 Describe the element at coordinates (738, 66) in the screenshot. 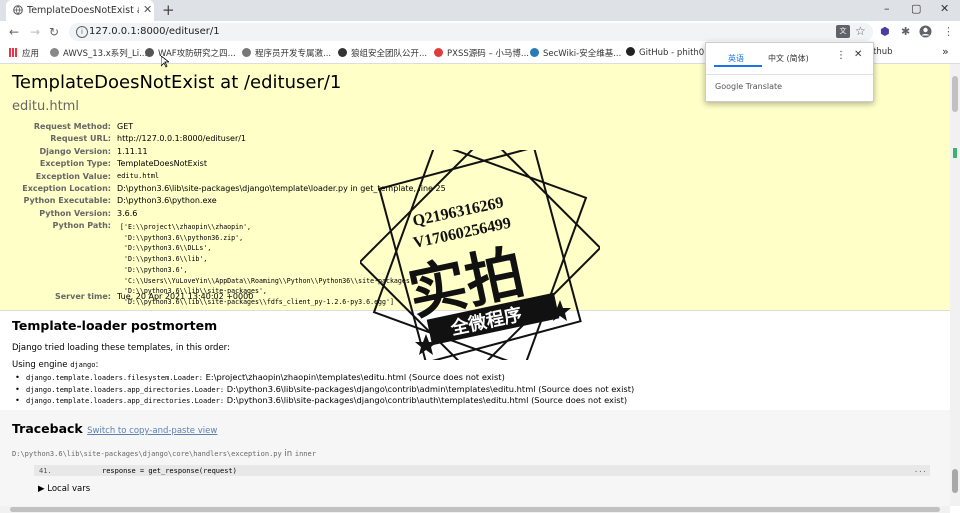

I see `active-lang-underline` at that location.